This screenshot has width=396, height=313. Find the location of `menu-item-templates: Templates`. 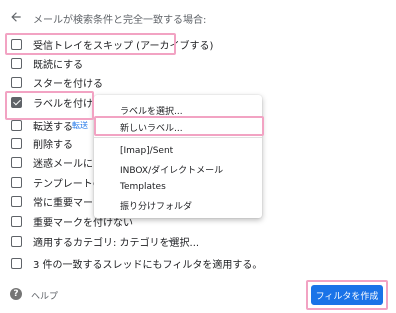

menu-item-templates: Templates is located at coordinates (178, 187).